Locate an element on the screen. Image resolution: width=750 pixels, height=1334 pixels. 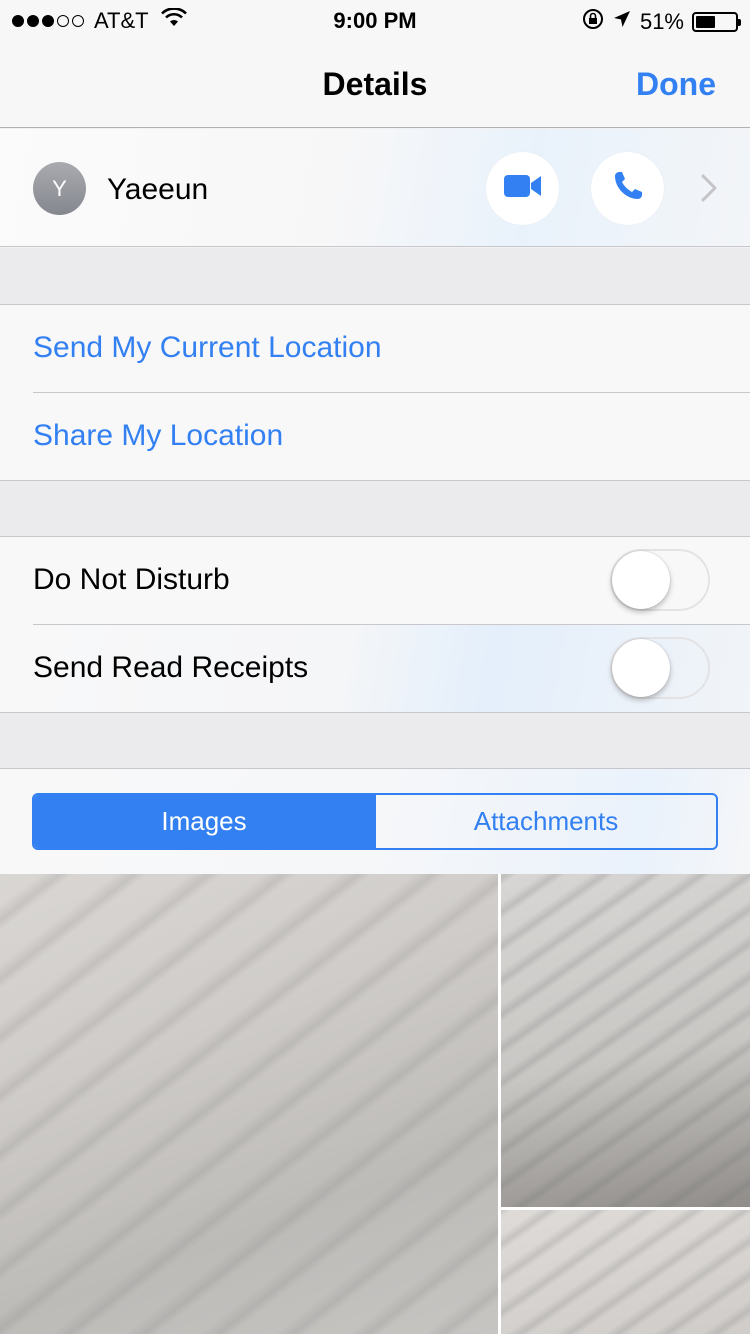
share-location-cell: Share My Location is located at coordinates (375, 437).